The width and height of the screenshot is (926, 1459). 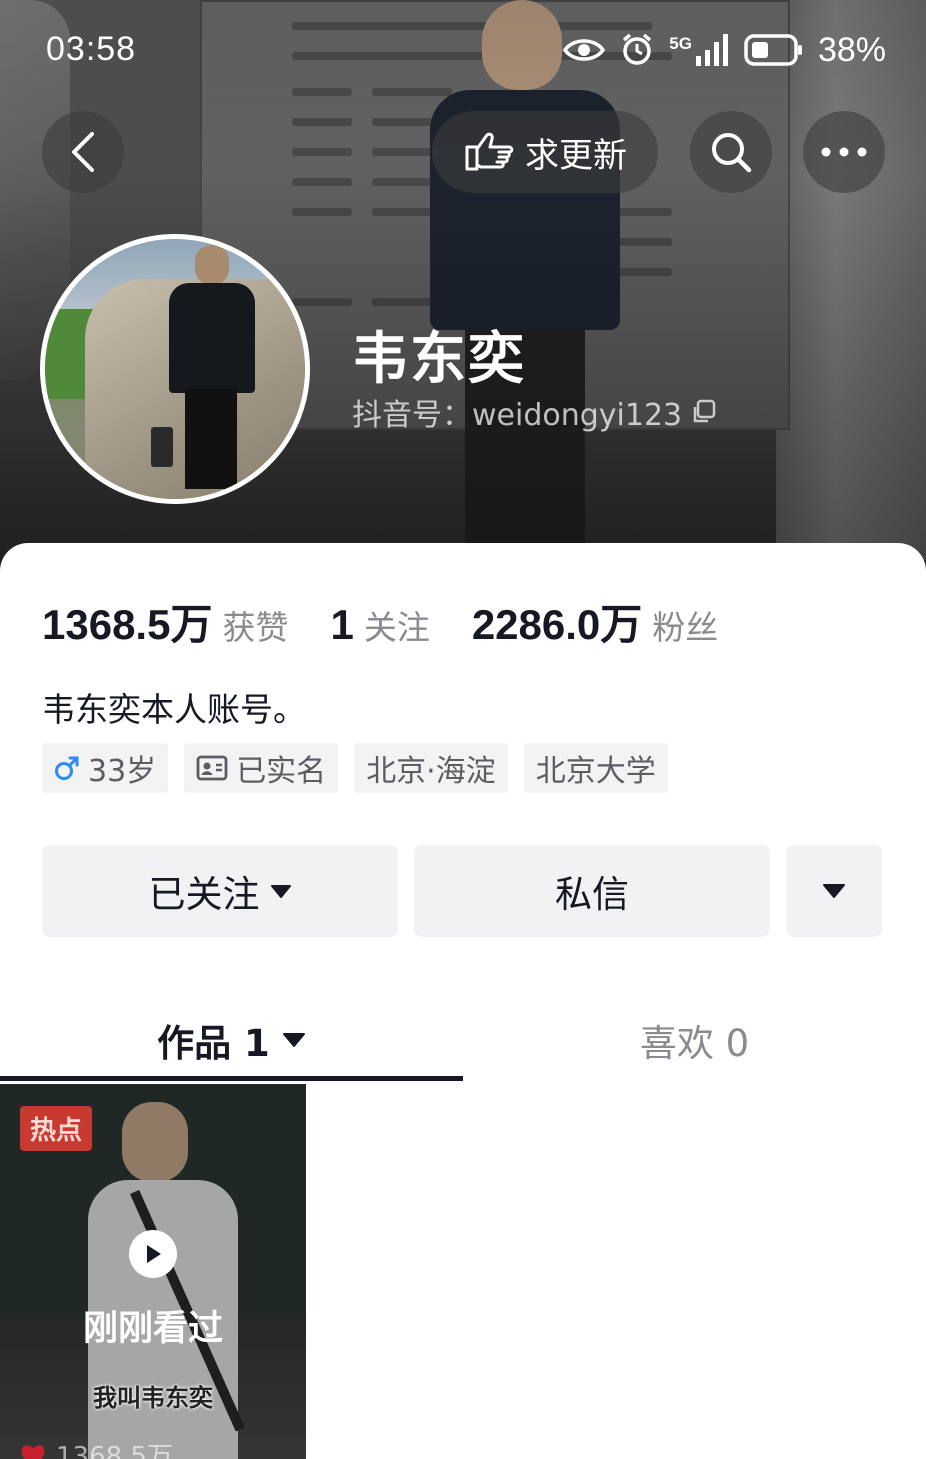 What do you see at coordinates (213, 1043) in the screenshot?
I see `tab-works-label: 作品 1` at bounding box center [213, 1043].